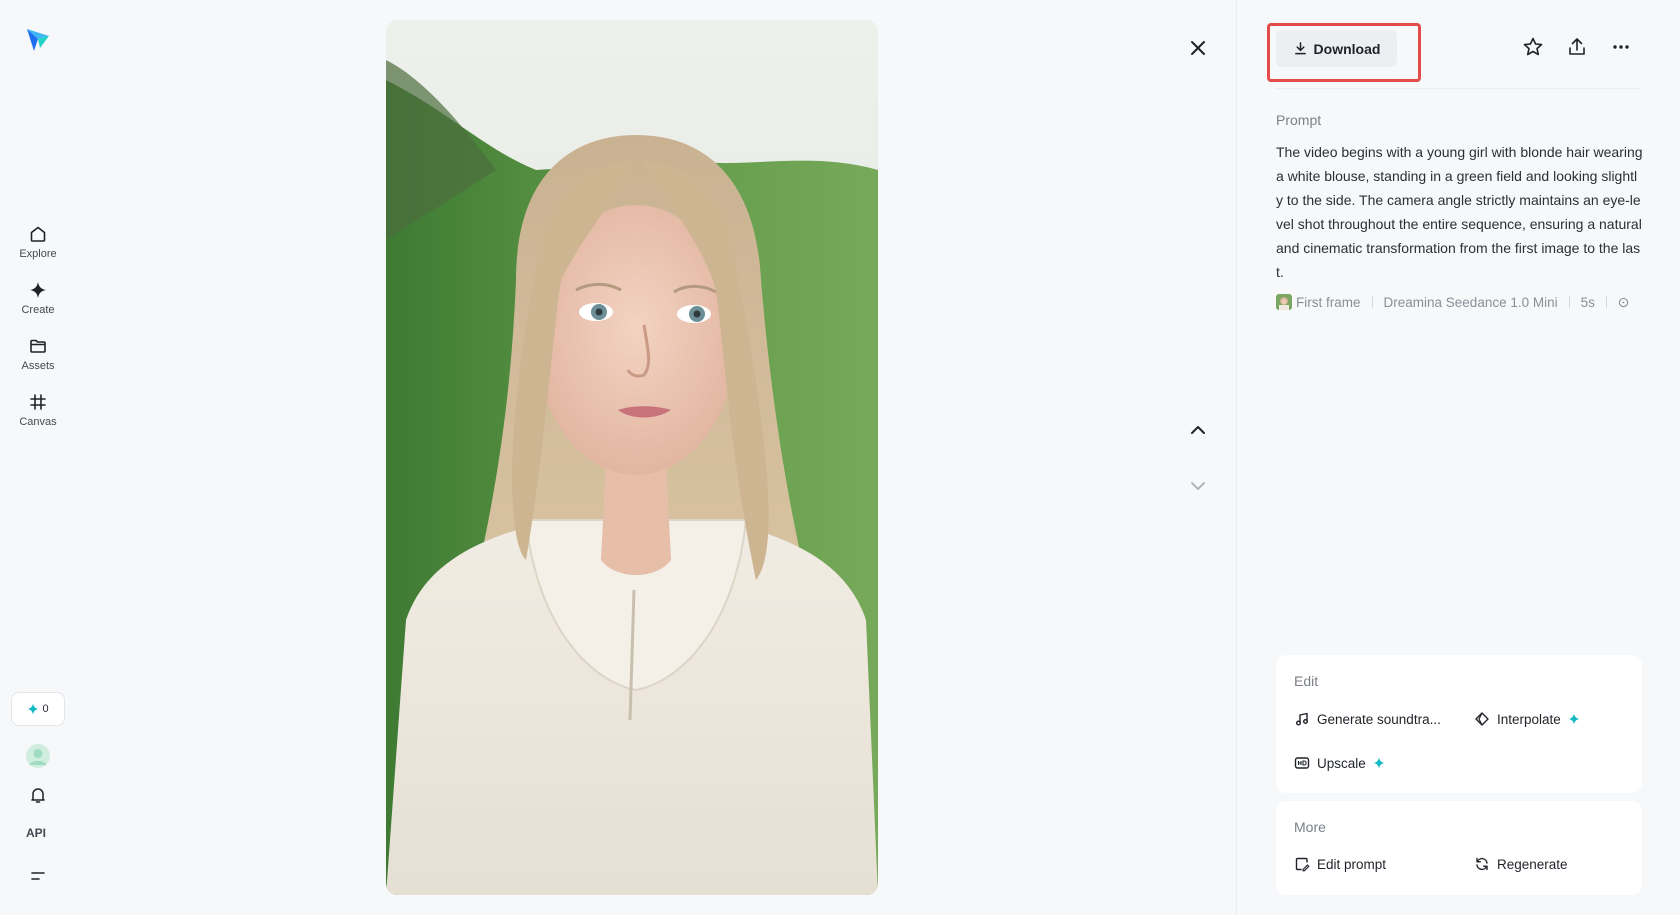 This screenshot has height=915, width=1680. Describe the element at coordinates (38, 356) in the screenshot. I see `nav-assets: Assets` at that location.